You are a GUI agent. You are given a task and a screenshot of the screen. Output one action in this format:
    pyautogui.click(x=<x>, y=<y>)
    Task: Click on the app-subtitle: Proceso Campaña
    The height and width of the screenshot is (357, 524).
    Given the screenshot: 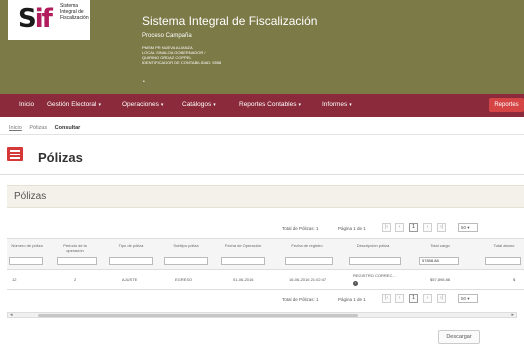 What is the action you would take?
    pyautogui.click(x=167, y=36)
    